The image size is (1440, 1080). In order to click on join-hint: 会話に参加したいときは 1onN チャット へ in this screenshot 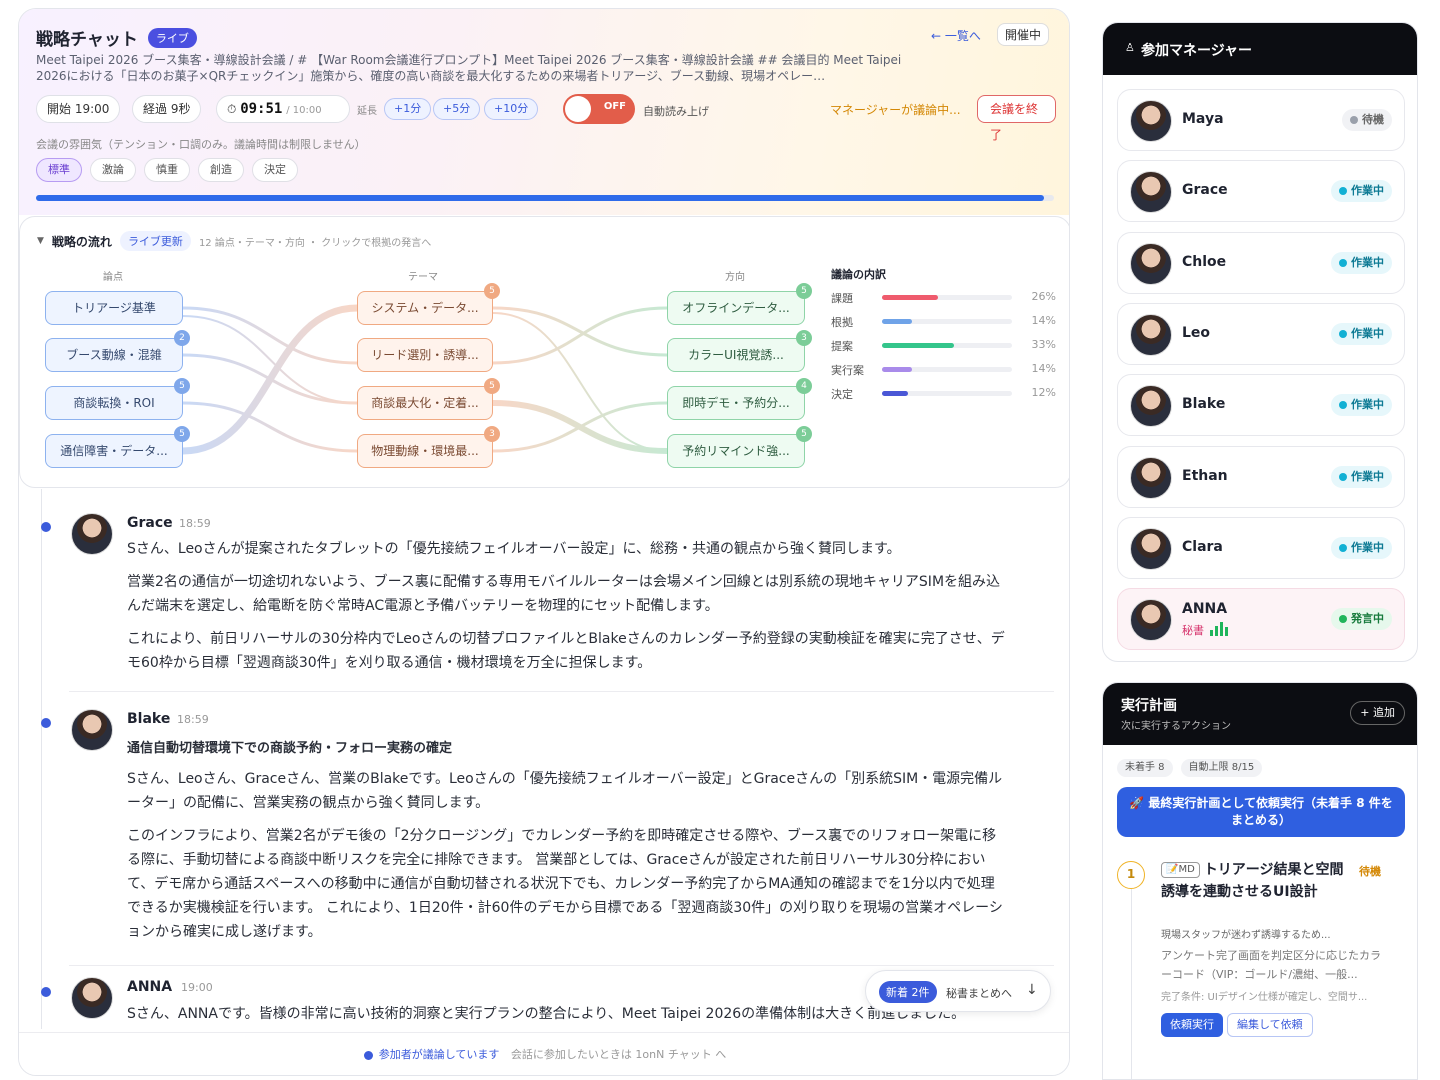, I will do `click(618, 1054)`.